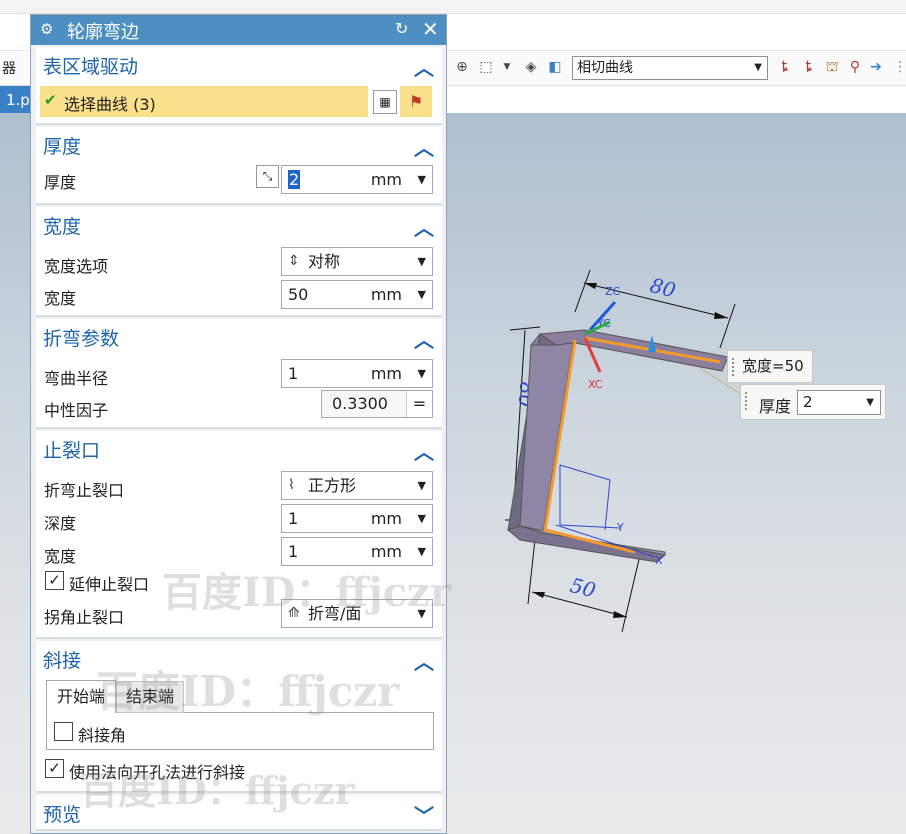 Image resolution: width=906 pixels, height=834 pixels. I want to click on svg-text: ZC, so click(613, 291).